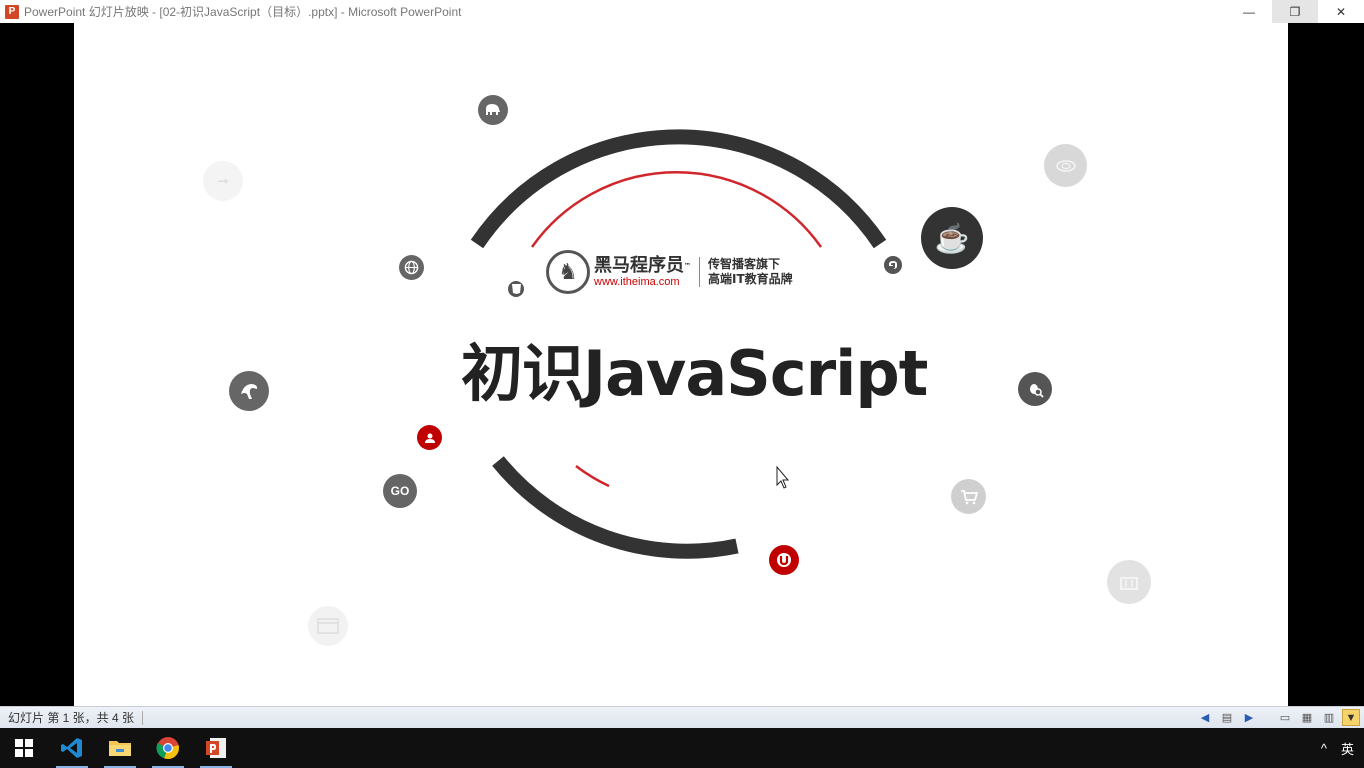  Describe the element at coordinates (516, 289) in the screenshot. I see `html5-icon` at that location.